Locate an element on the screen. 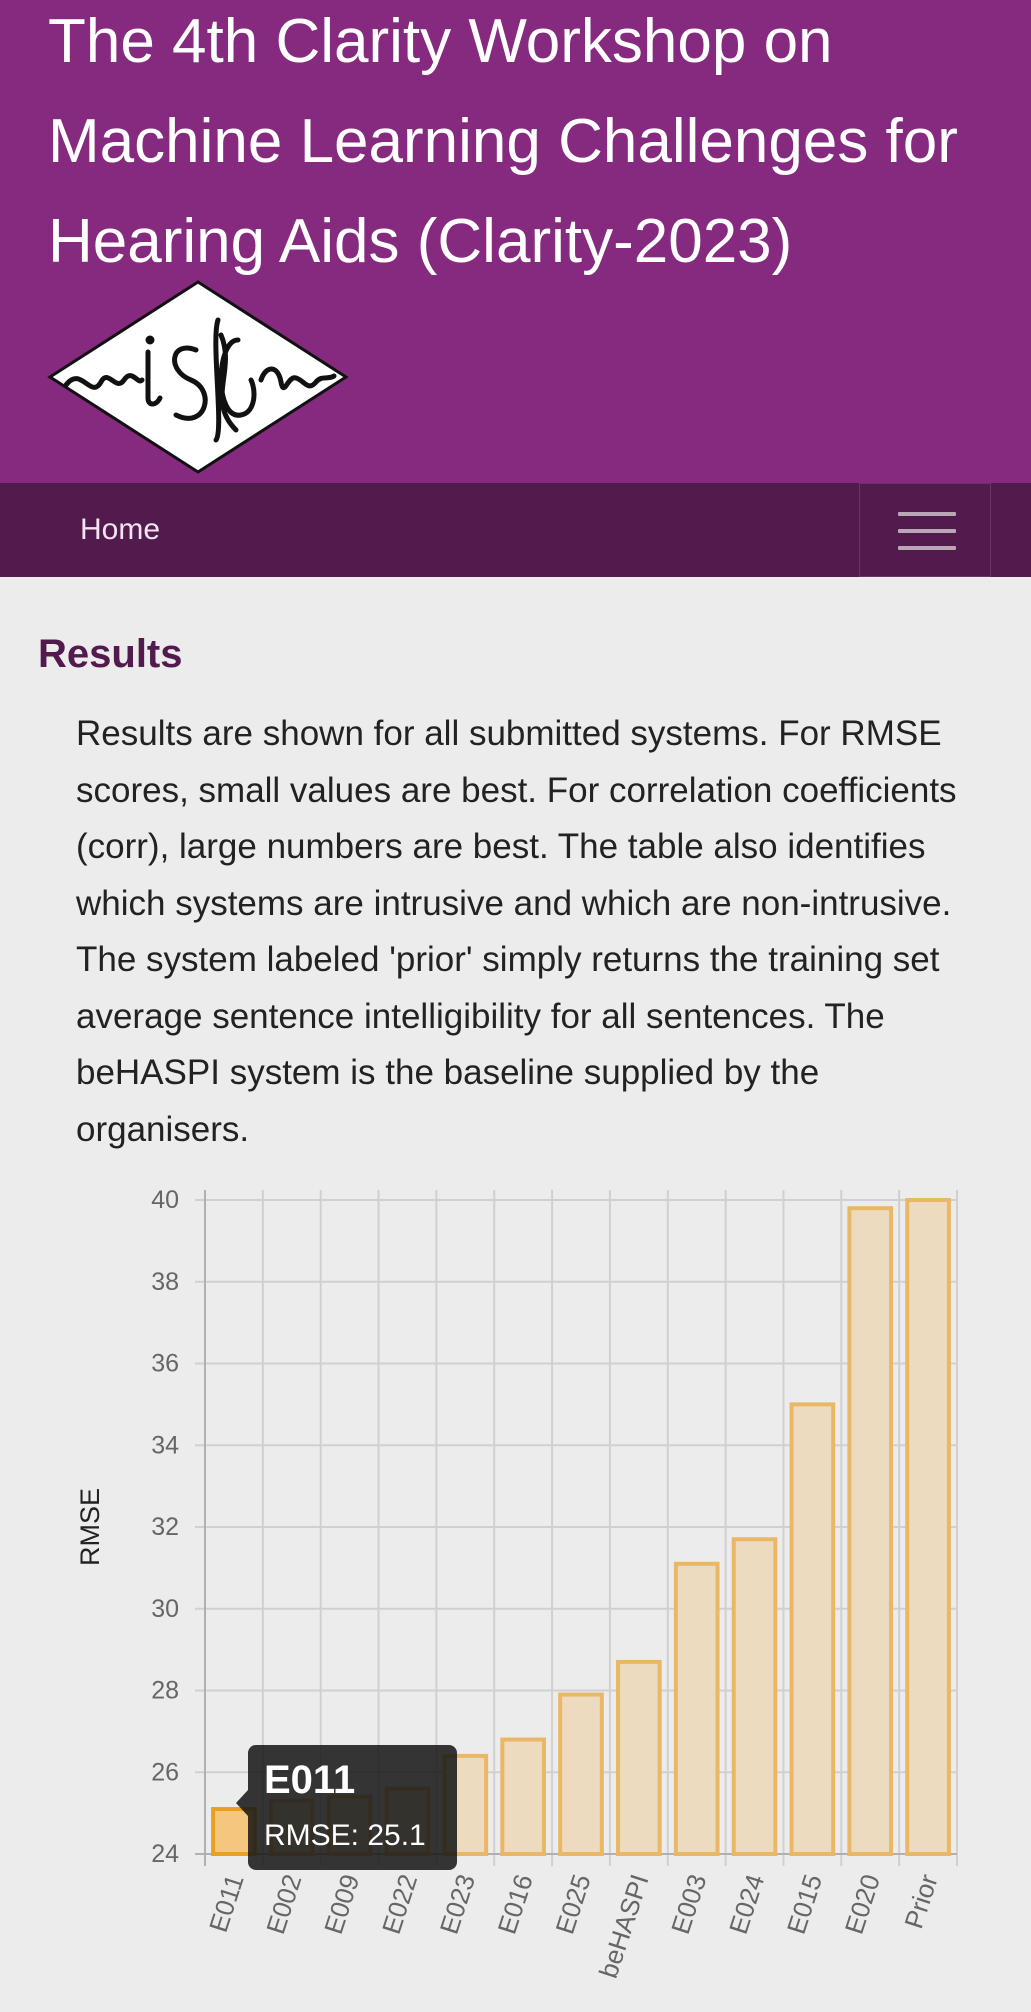  x-tick-label: E015 is located at coordinates (804, 1904).